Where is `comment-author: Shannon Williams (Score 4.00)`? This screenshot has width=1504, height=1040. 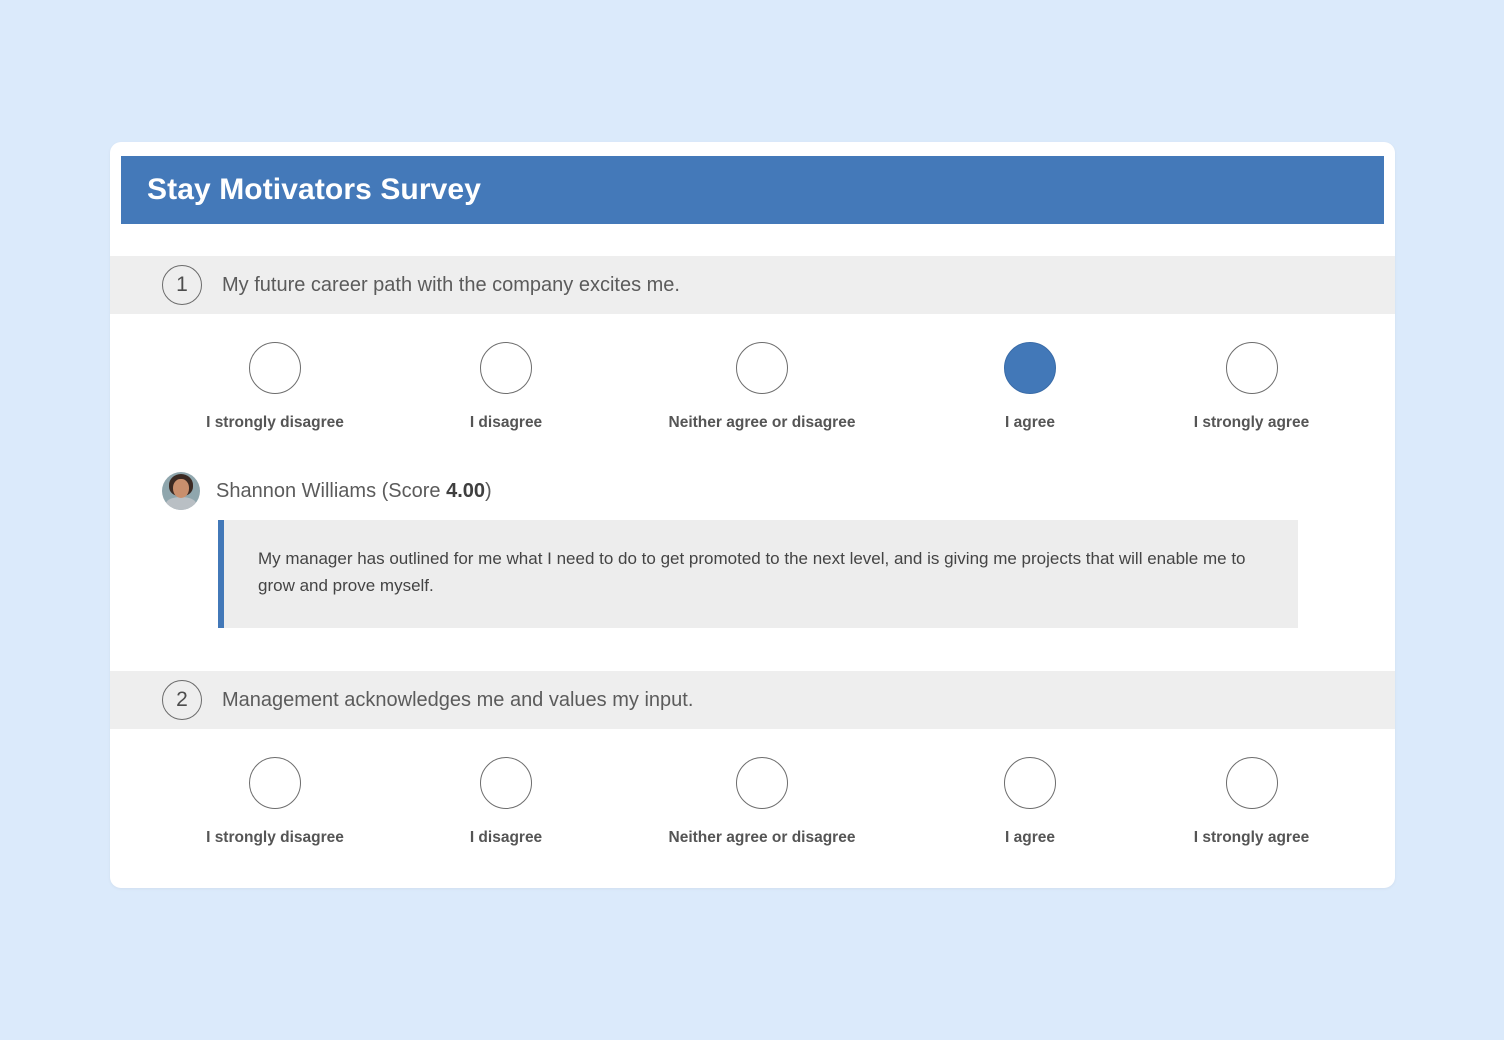 comment-author: Shannon Williams (Score 4.00) is located at coordinates (354, 491).